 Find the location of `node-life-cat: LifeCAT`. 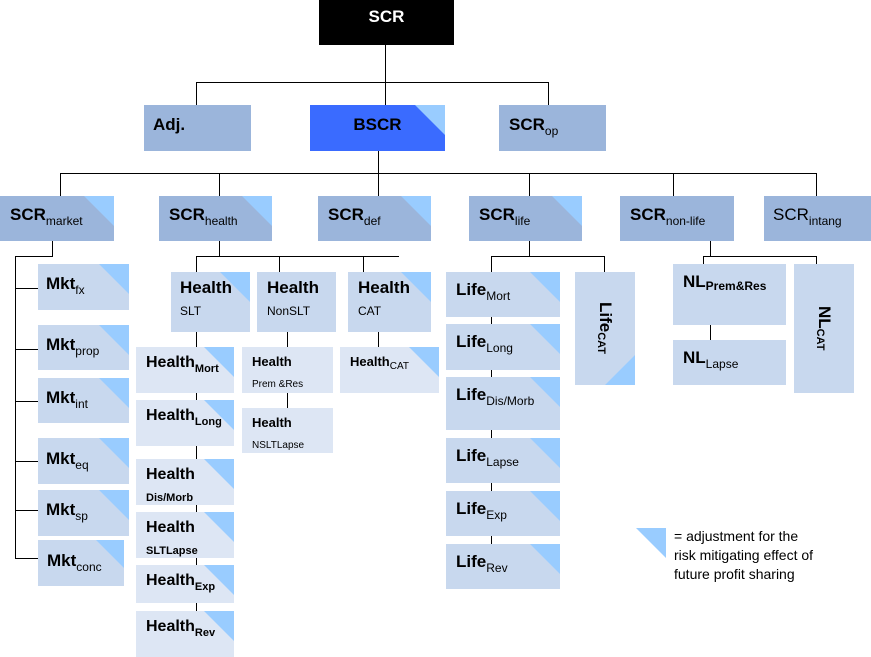

node-life-cat: LifeCAT is located at coordinates (605, 328).